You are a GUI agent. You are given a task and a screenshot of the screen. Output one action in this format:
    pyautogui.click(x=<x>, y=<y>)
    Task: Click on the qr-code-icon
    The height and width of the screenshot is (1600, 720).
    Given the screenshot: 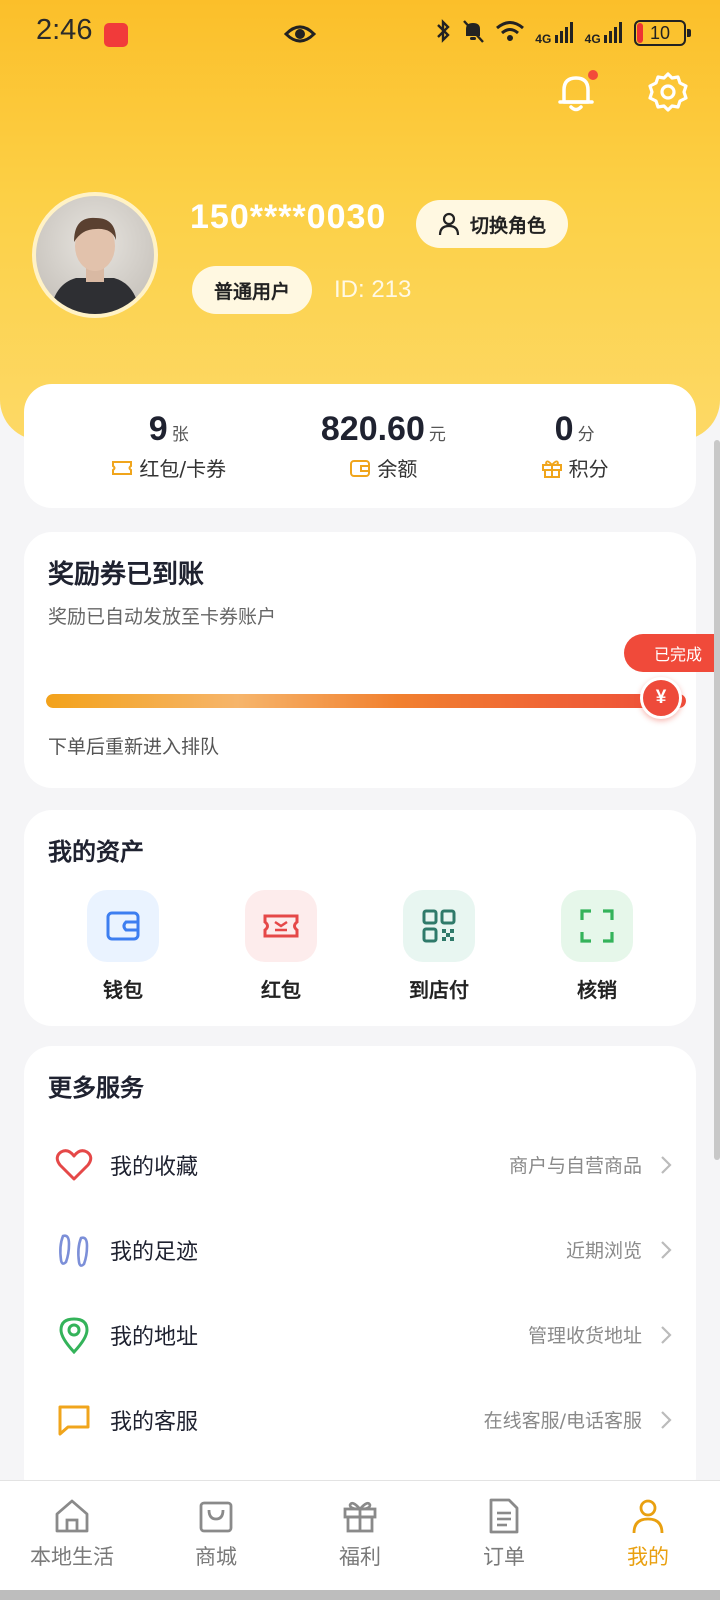 What is the action you would take?
    pyautogui.click(x=439, y=926)
    